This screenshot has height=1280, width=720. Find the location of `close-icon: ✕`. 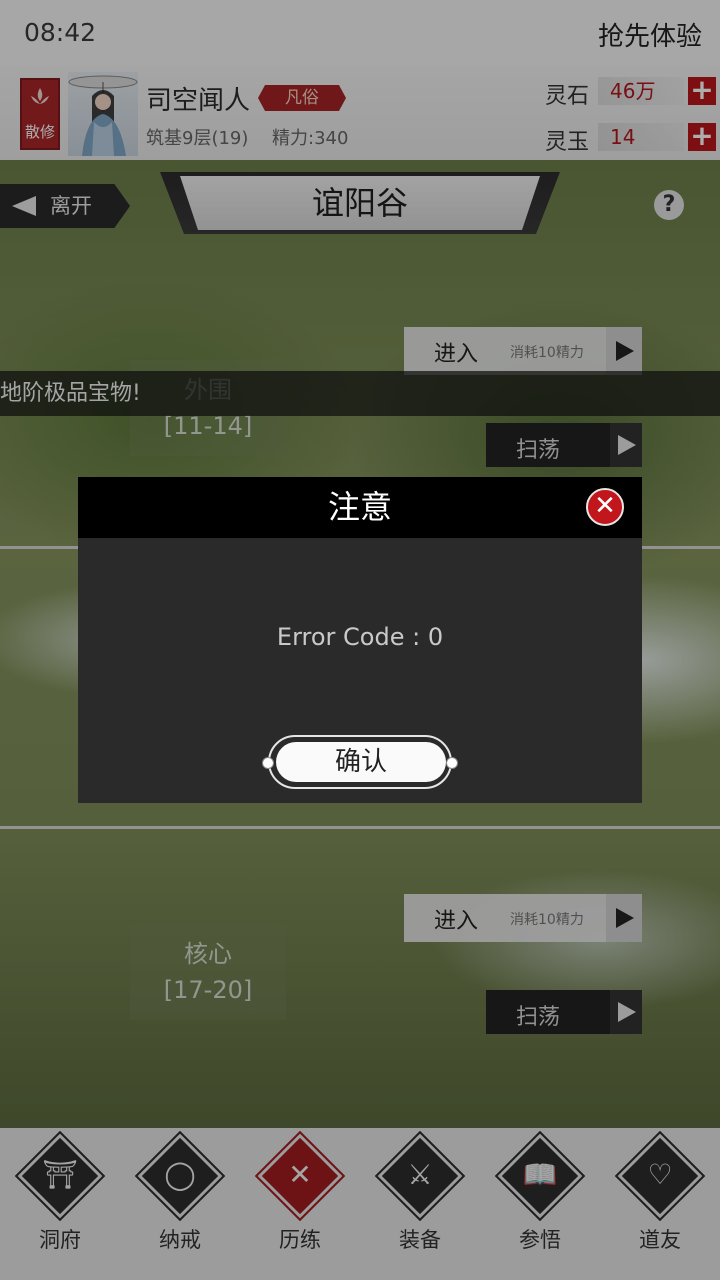

close-icon: ✕ is located at coordinates (605, 506).